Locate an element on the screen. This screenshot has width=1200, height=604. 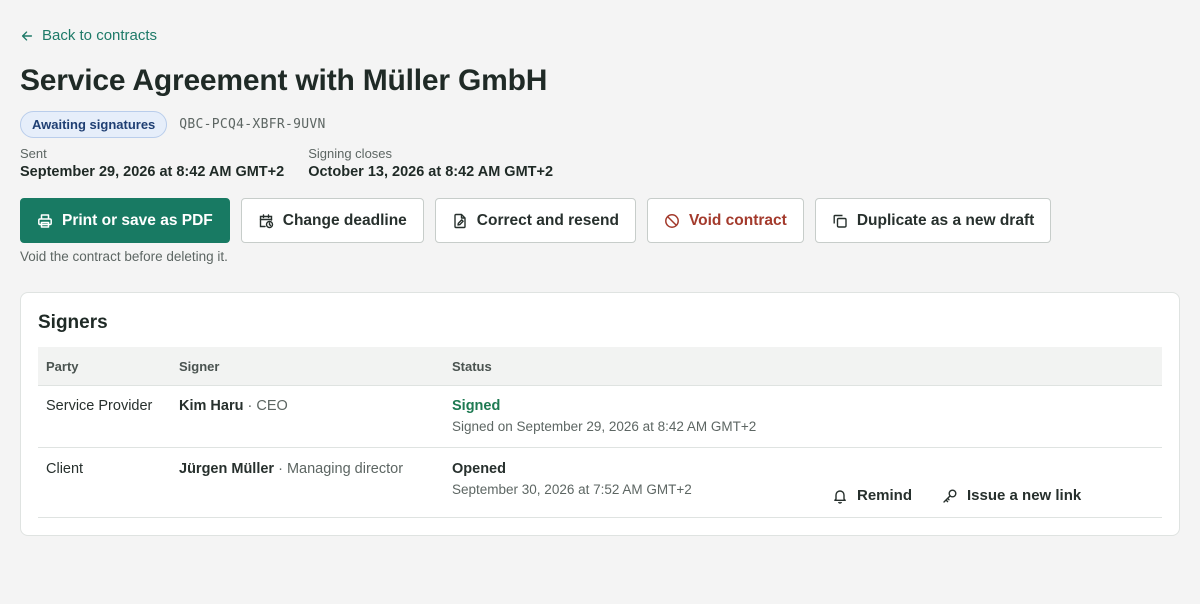
signer-role: · CEO is located at coordinates (265, 406).